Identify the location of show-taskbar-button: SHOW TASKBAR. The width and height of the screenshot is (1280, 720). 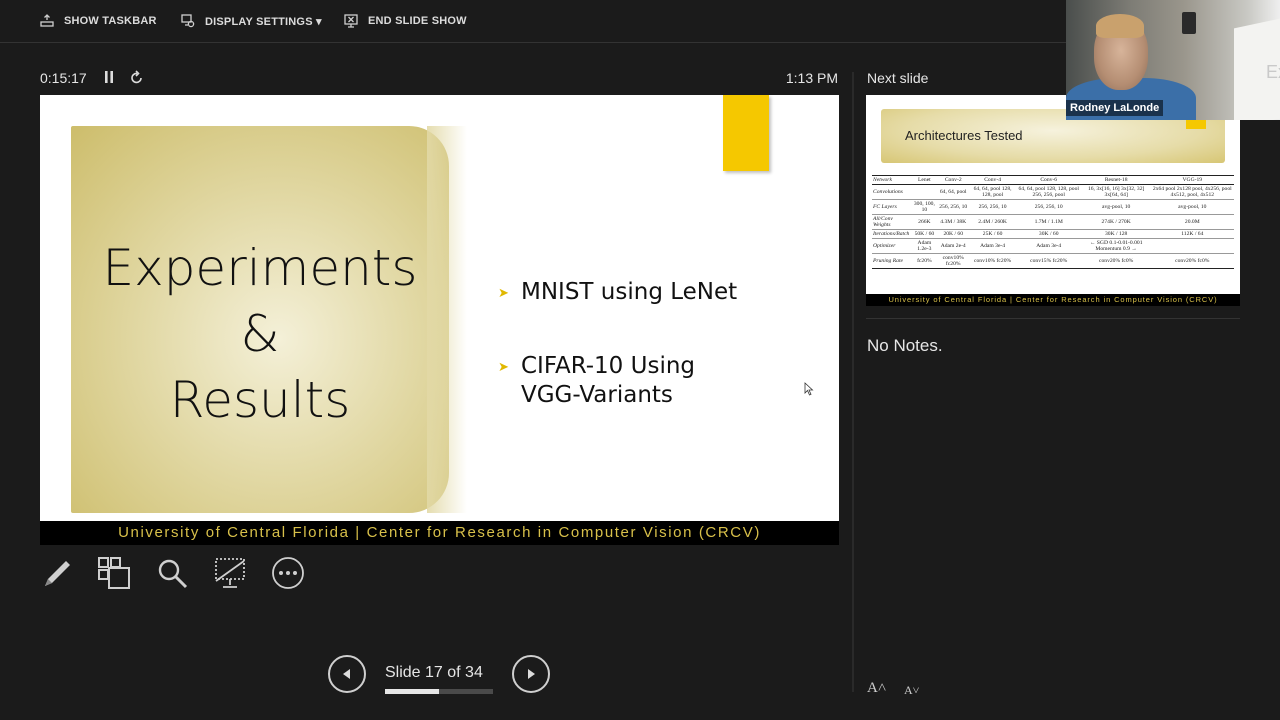
(98, 21).